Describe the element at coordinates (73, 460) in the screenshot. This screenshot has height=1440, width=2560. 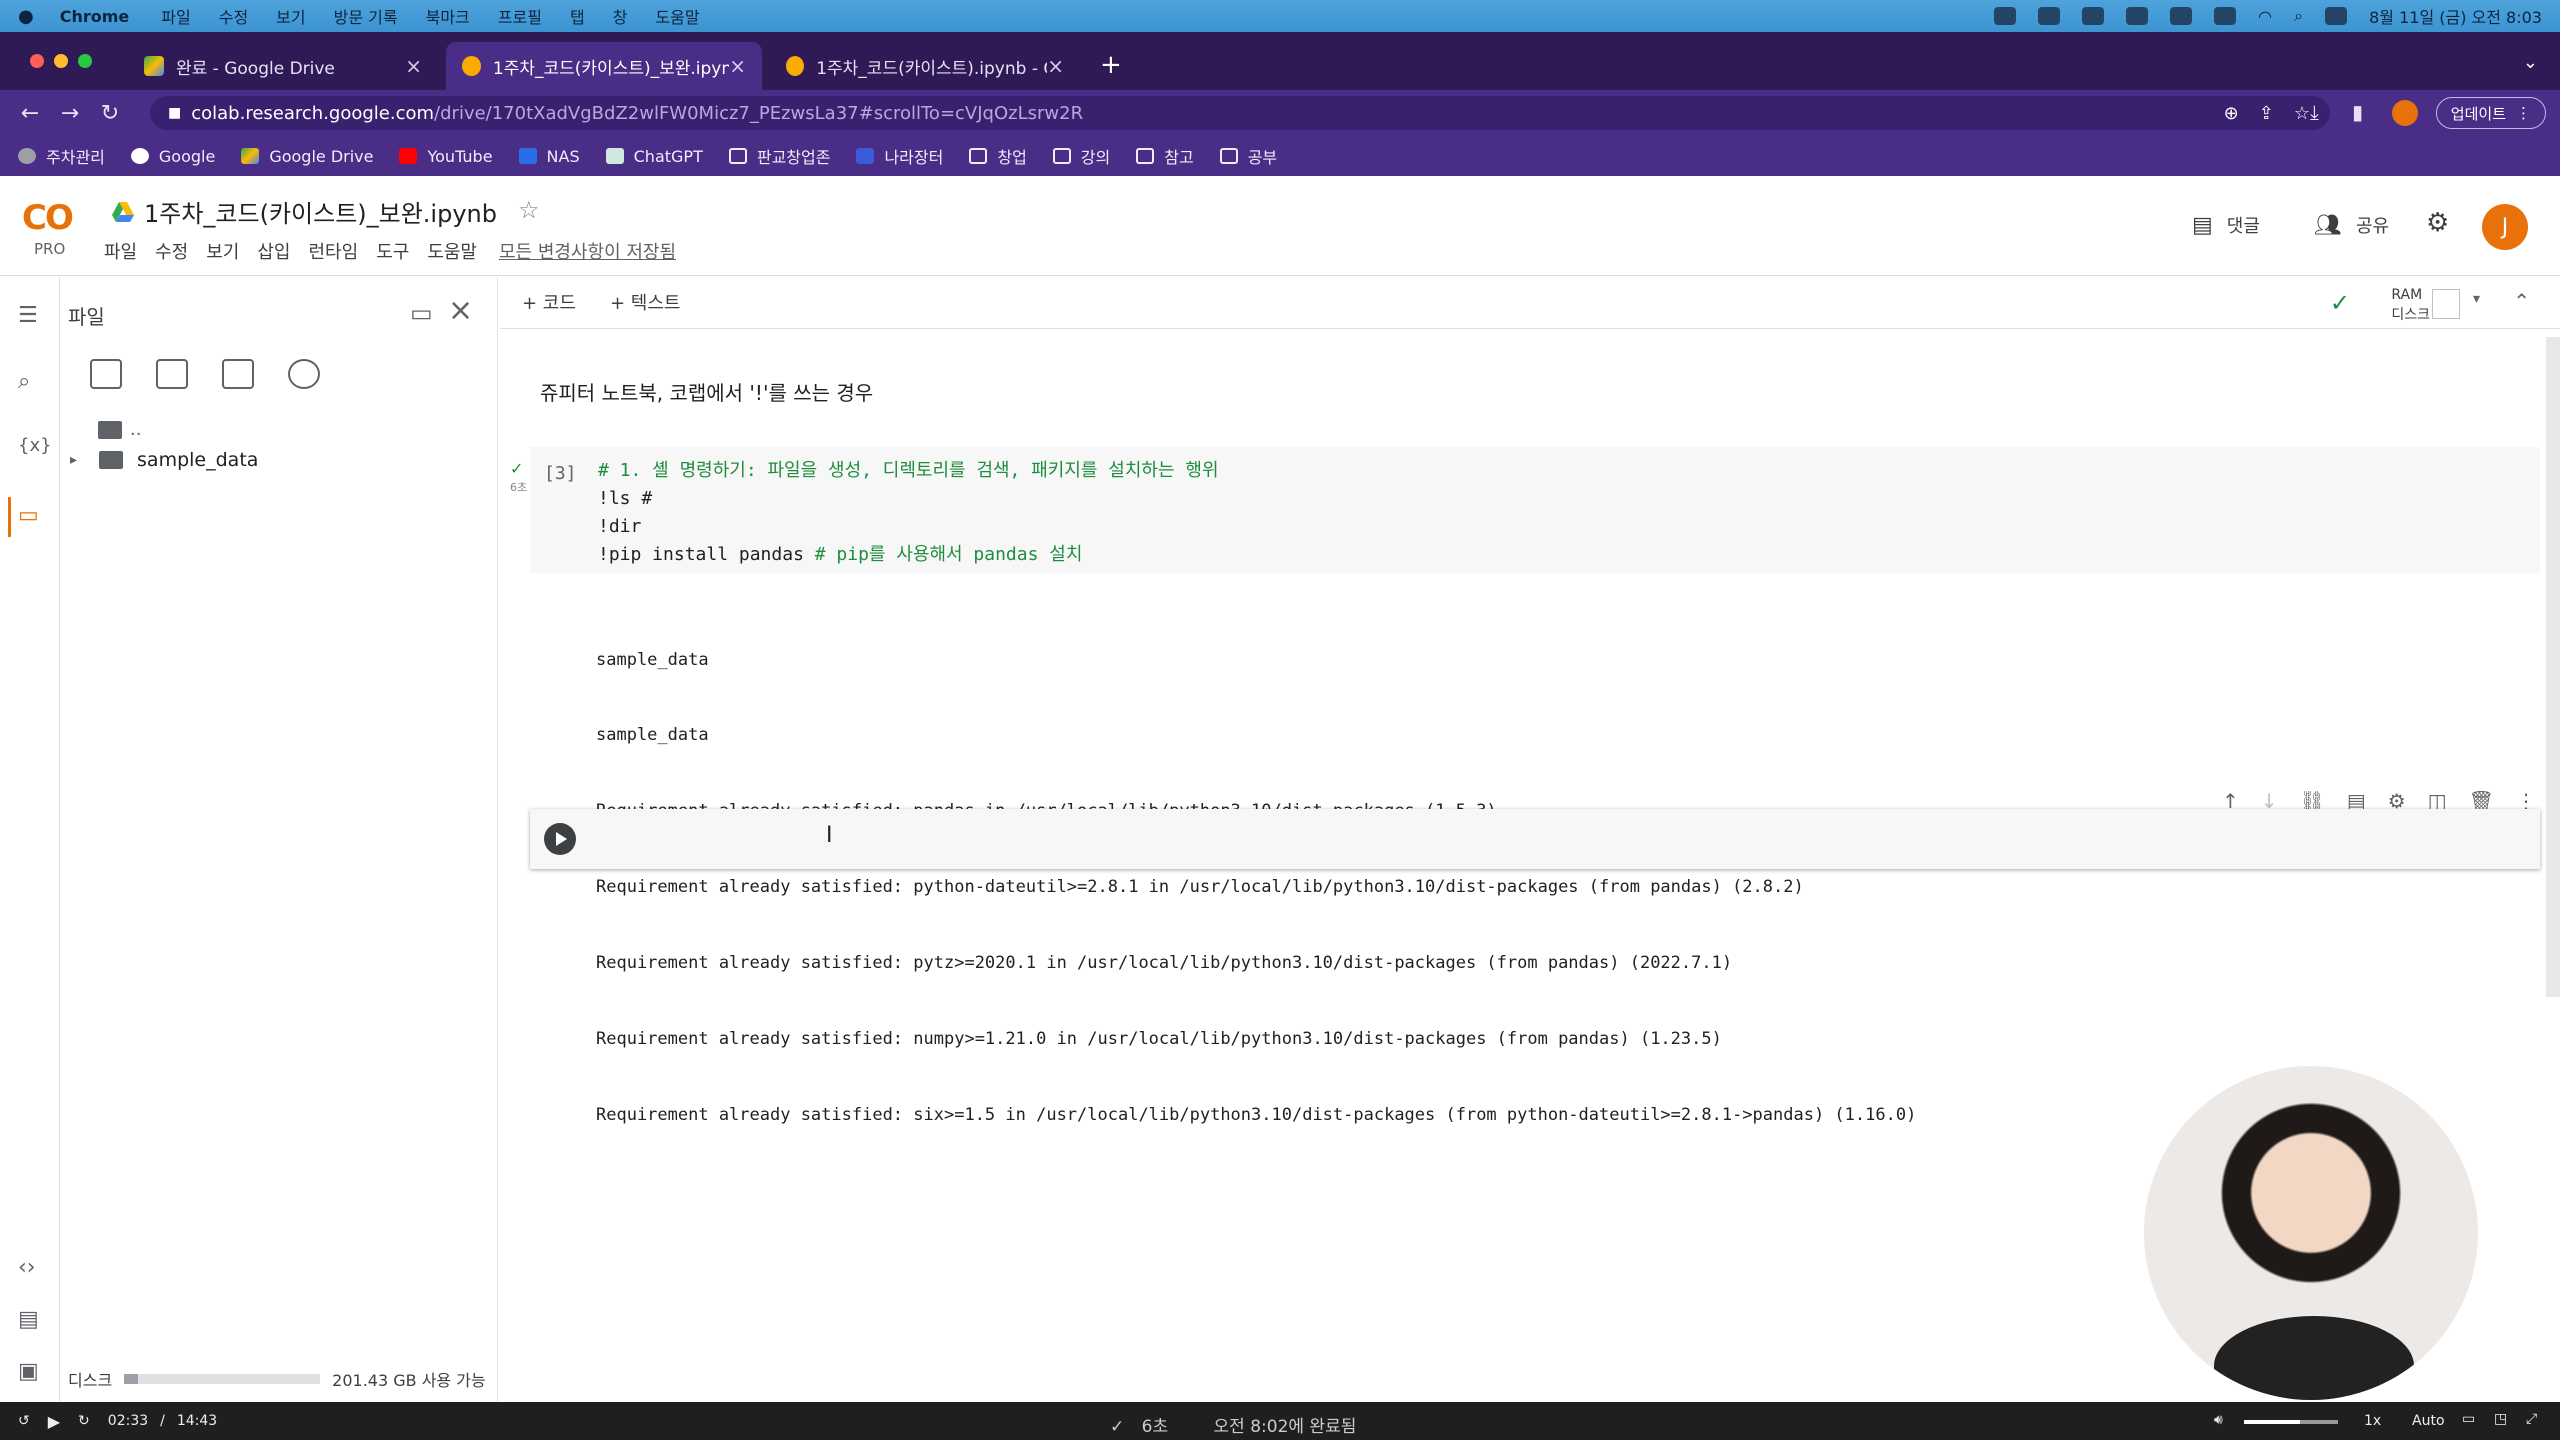
I see `chevron-right-icon: ▸` at that location.